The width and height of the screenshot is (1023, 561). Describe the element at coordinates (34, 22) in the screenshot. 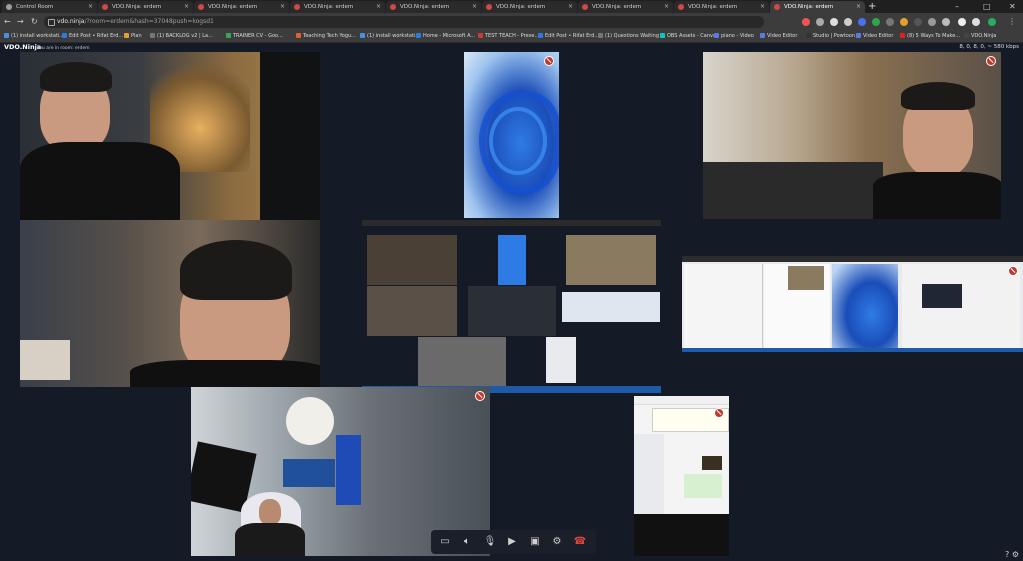

I see `reload-icon: ↻` at that location.